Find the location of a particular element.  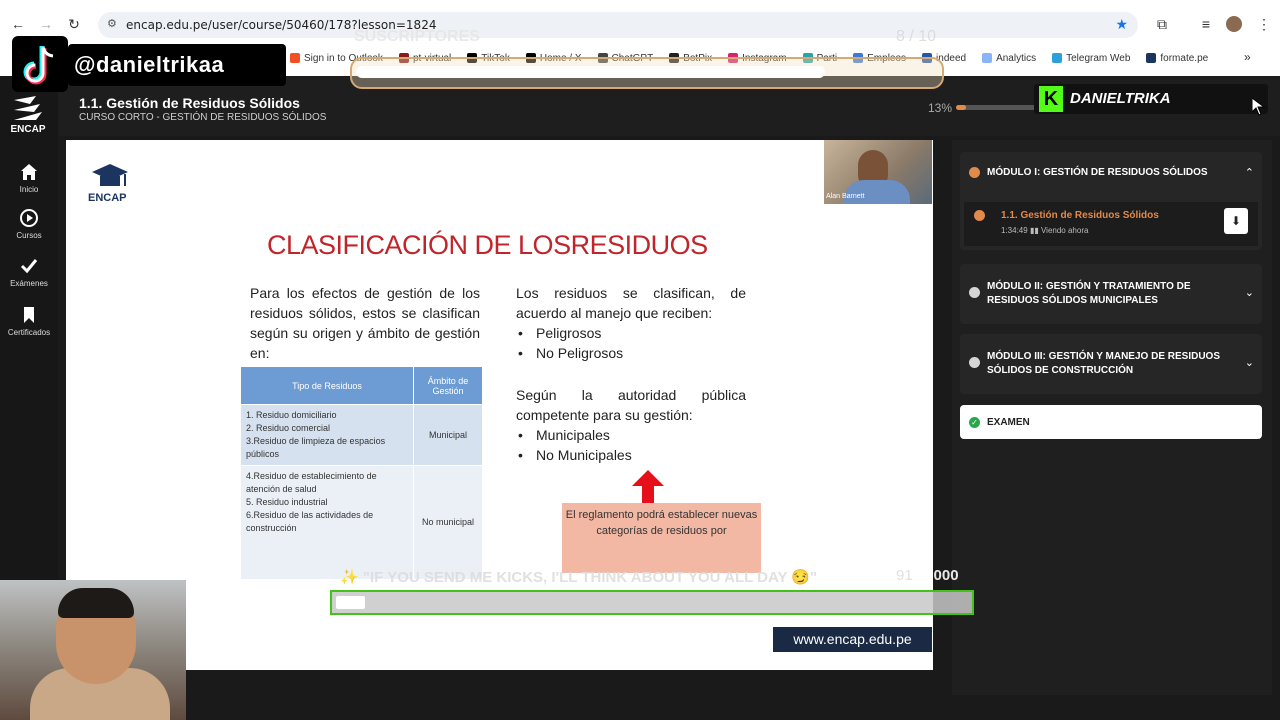

exam-label: EXAMEN is located at coordinates (1008, 422).